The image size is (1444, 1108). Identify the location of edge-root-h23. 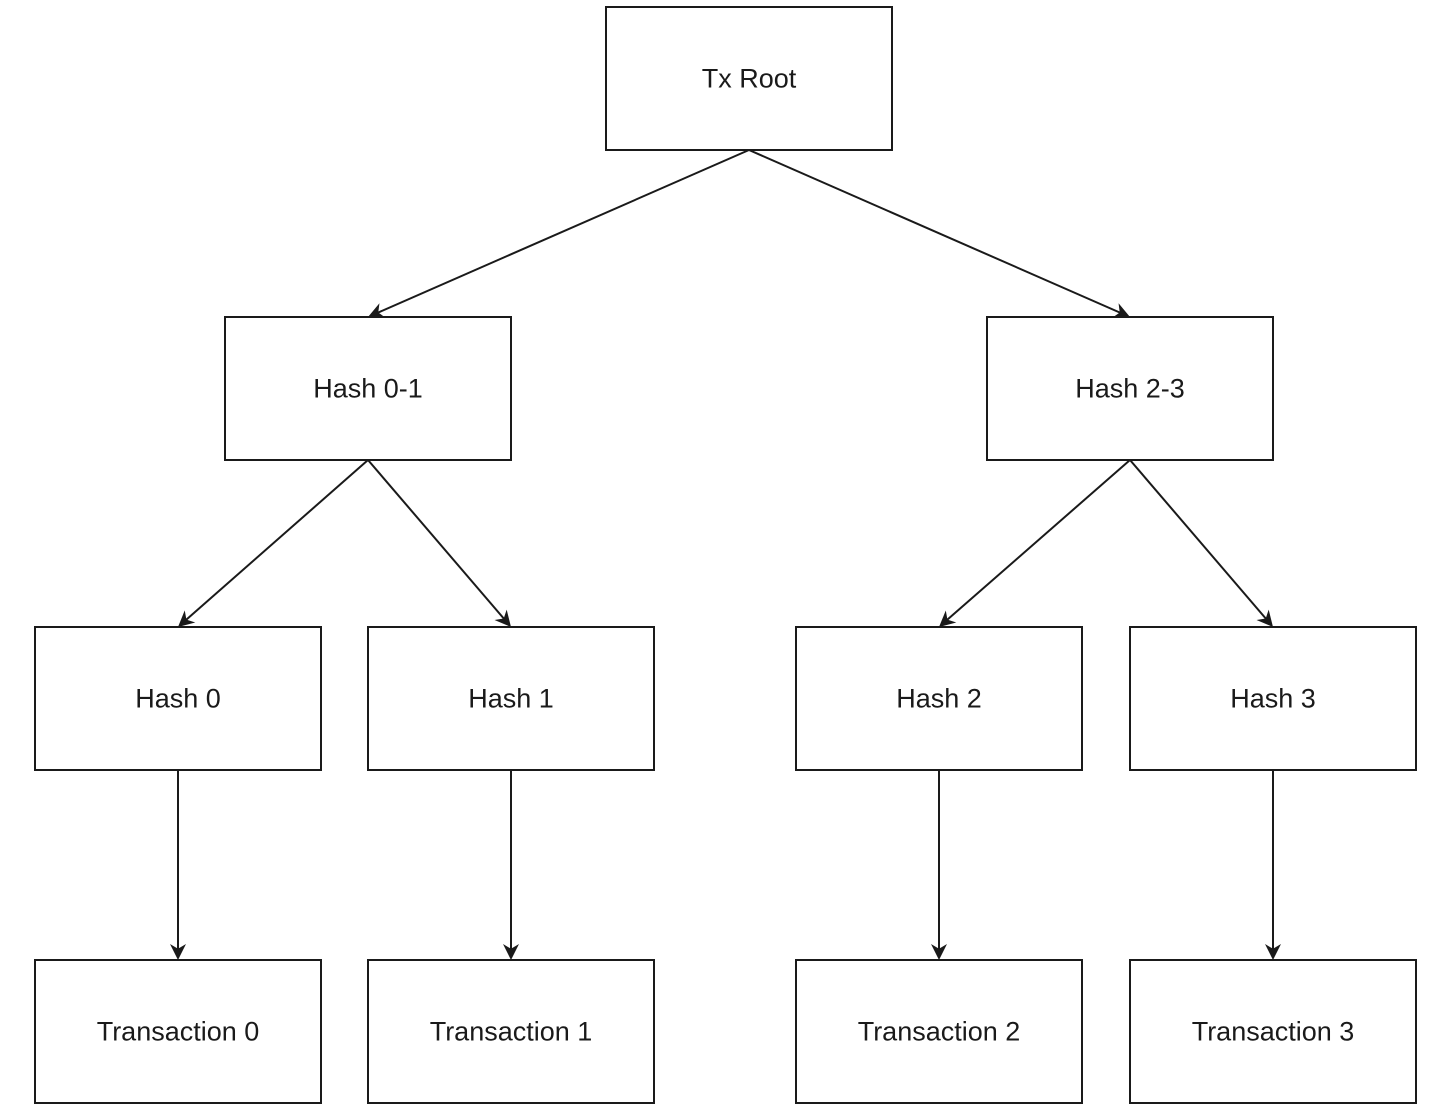
(939, 233).